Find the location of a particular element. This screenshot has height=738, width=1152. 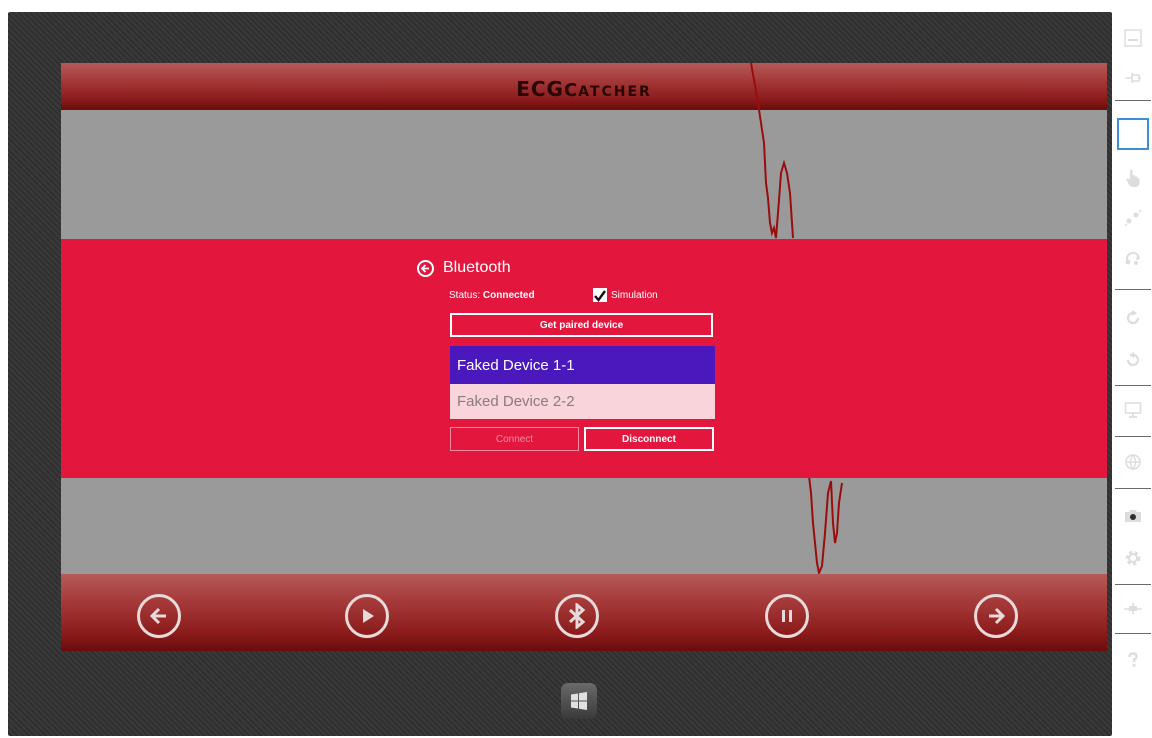

help-button is located at coordinates (1133, 660).